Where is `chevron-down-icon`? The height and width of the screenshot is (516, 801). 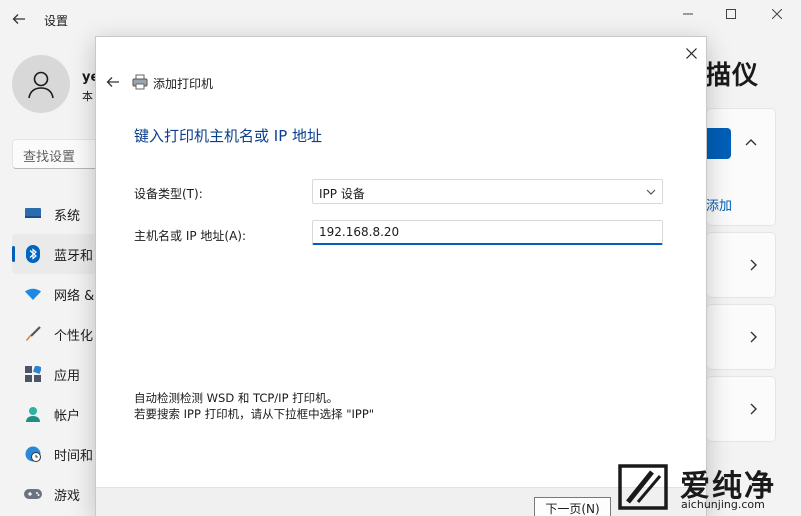
chevron-down-icon is located at coordinates (651, 192).